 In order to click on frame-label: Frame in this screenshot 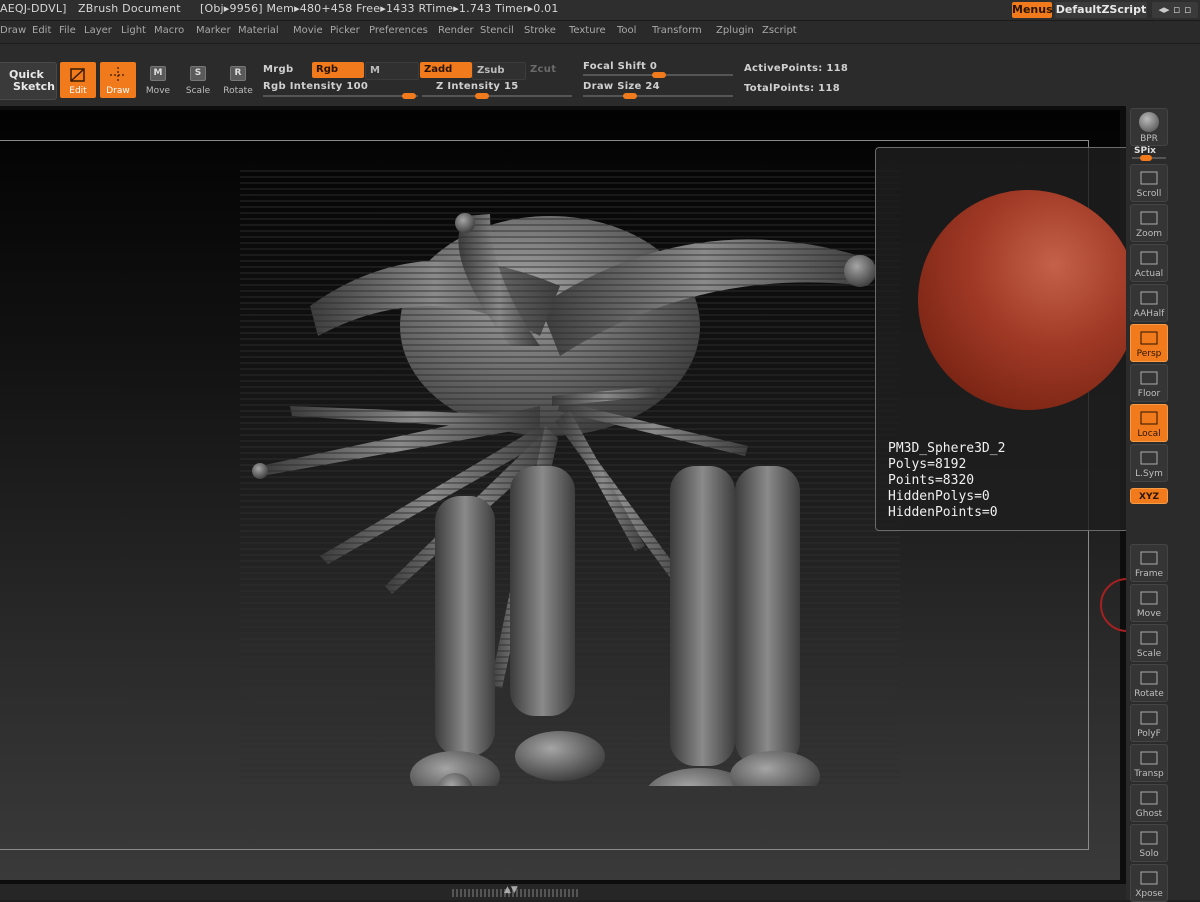, I will do `click(1149, 574)`.